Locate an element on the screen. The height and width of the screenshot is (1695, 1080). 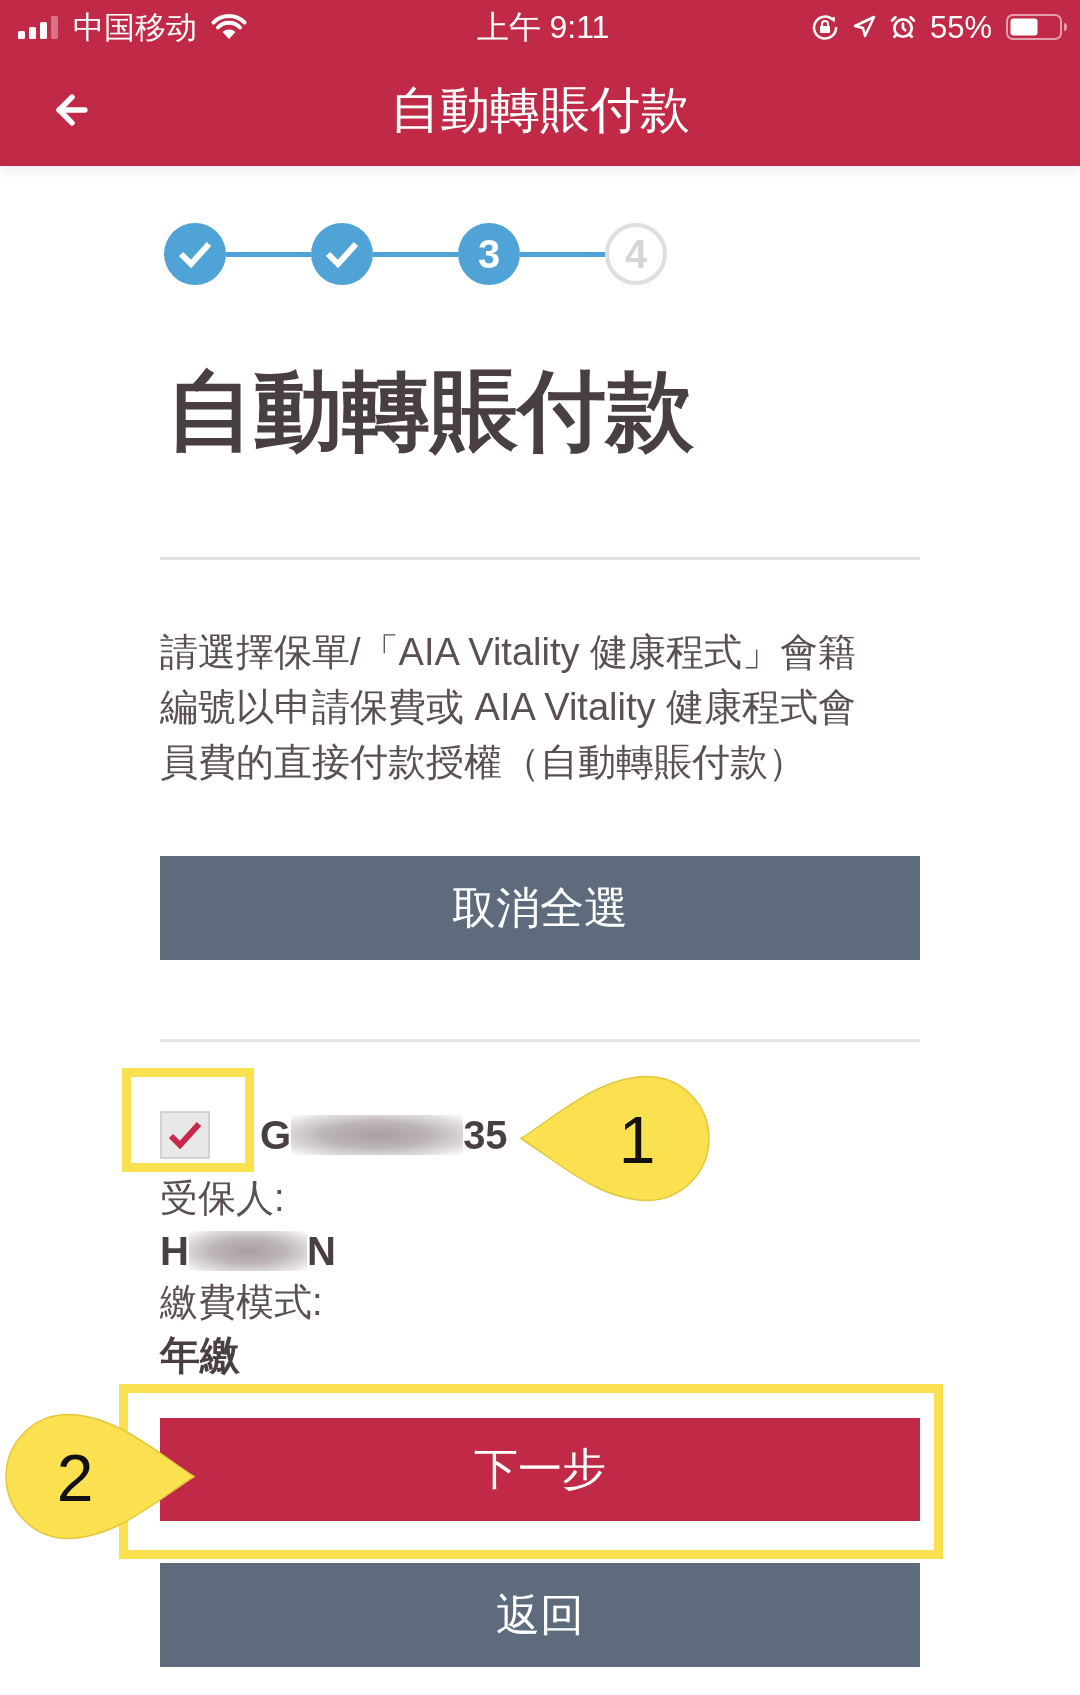
policy-number-suffix: 35 is located at coordinates (485, 1135).